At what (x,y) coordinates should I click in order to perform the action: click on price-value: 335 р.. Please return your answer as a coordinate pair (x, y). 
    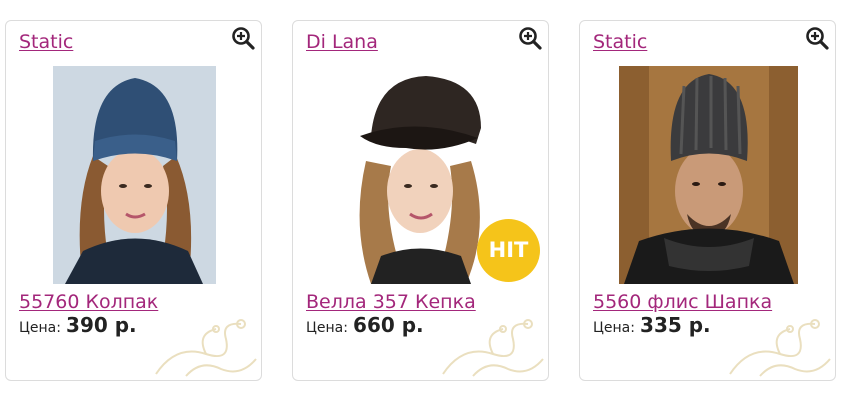
    Looking at the image, I should click on (675, 325).